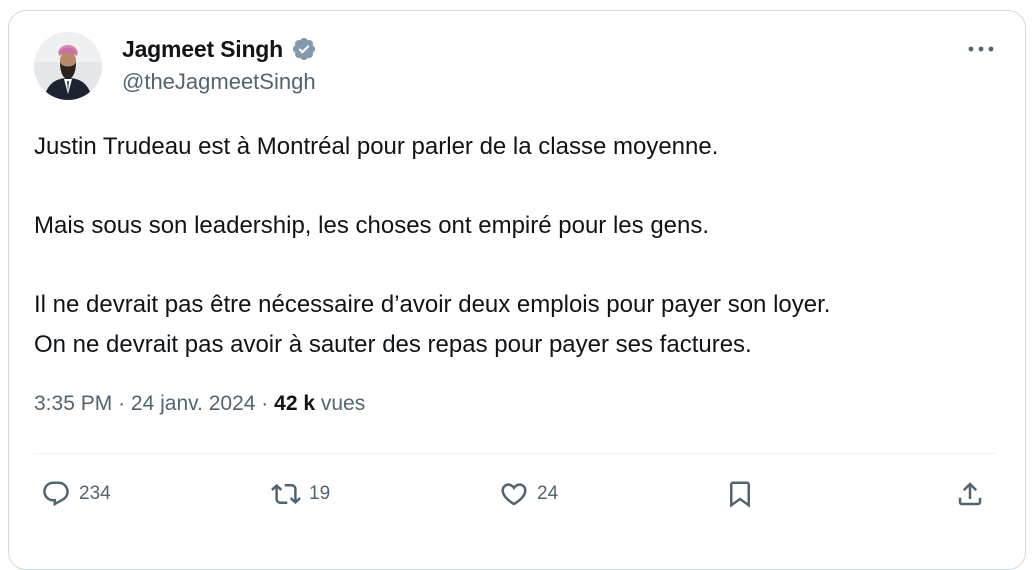 The height and width of the screenshot is (570, 1034). What do you see at coordinates (76, 494) in the screenshot?
I see `reply-button: 234` at bounding box center [76, 494].